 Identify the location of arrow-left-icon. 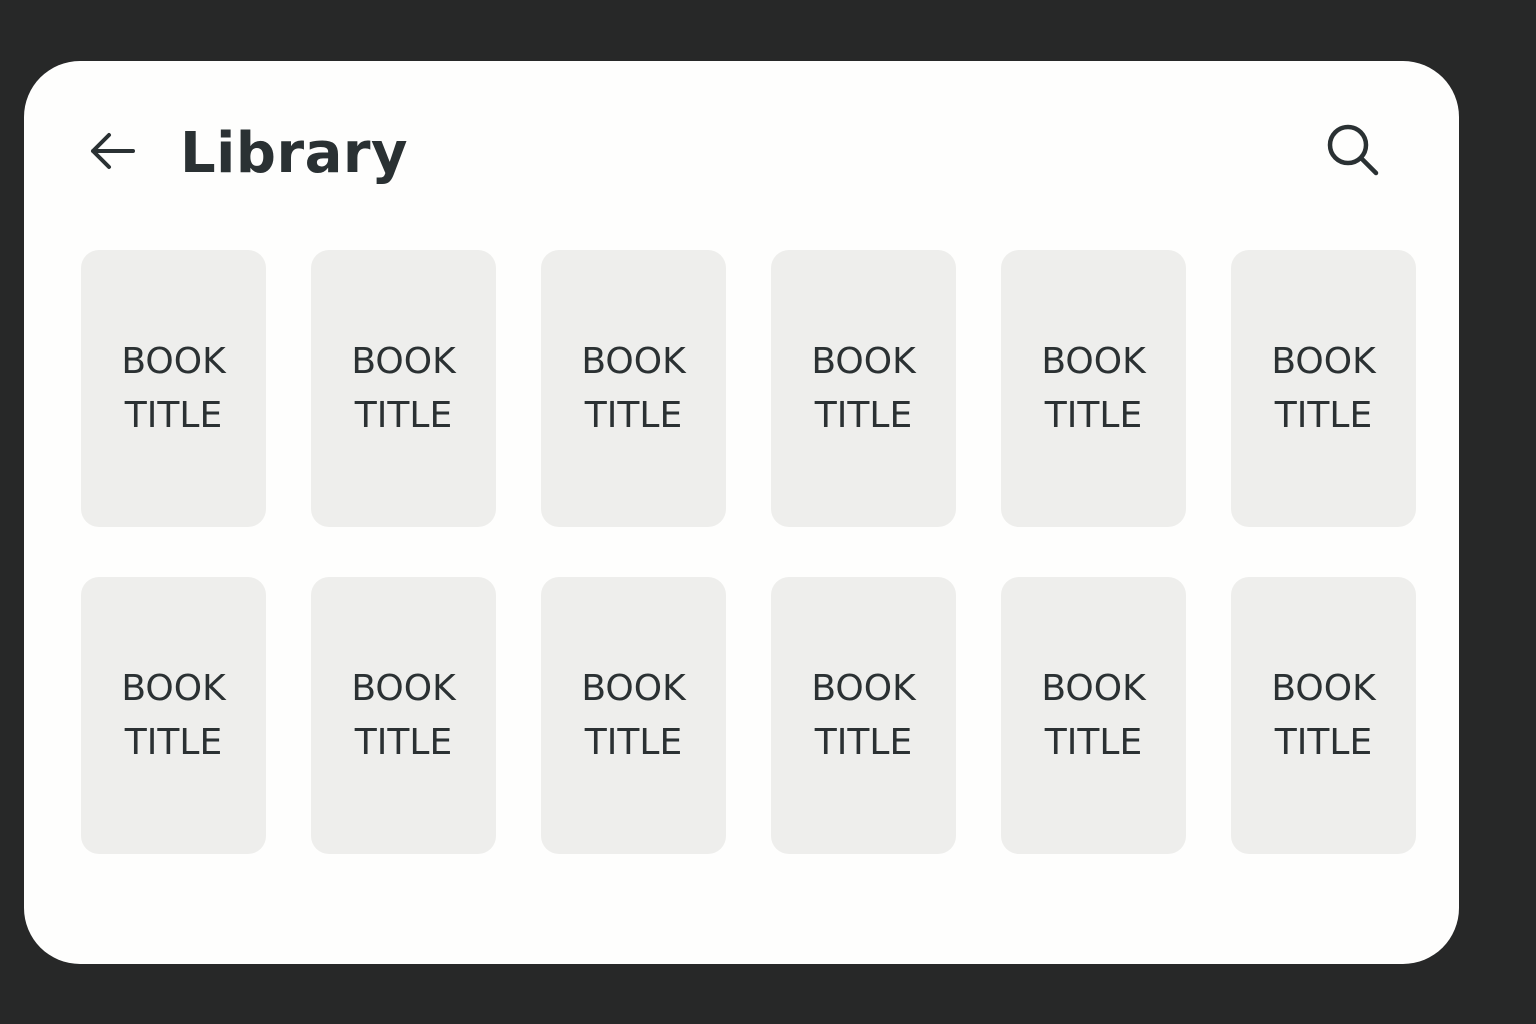
(113, 151).